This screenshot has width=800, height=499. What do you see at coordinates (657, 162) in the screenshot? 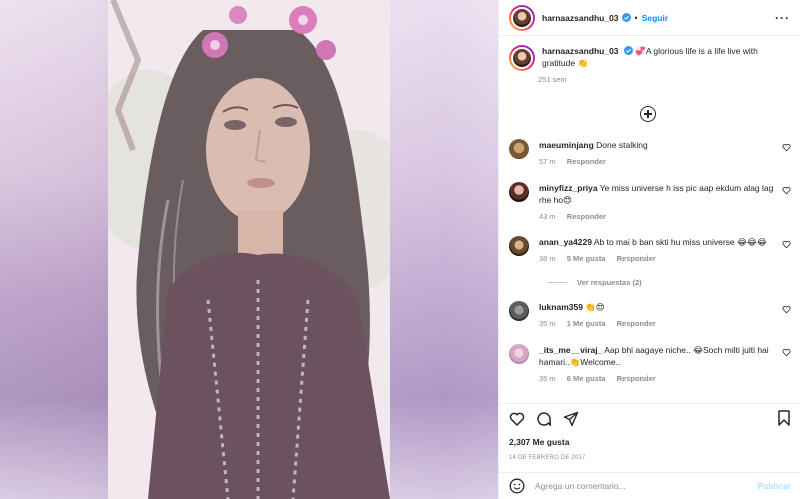
I see `comment-meta: 57 m Responder` at bounding box center [657, 162].